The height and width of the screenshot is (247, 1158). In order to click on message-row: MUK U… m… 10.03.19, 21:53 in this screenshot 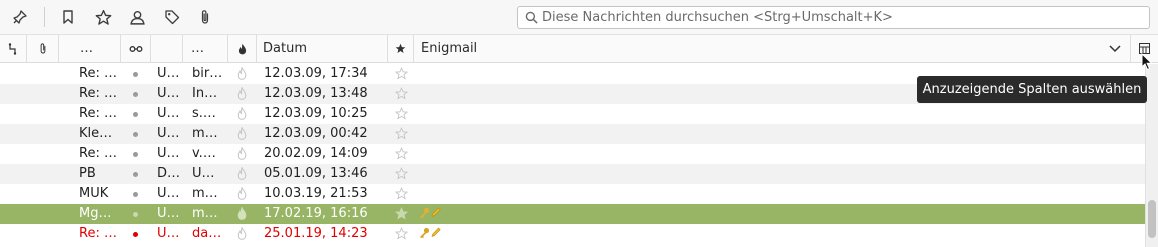, I will do `click(572, 194)`.